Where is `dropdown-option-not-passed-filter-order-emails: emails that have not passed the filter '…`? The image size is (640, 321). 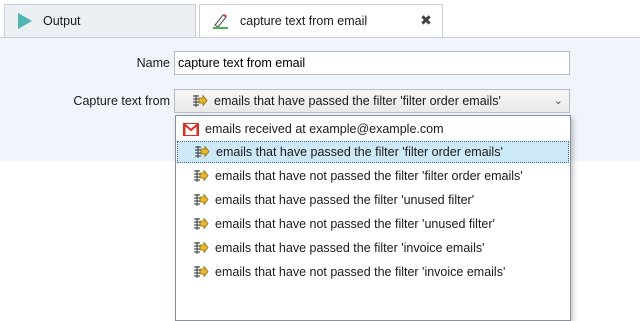 dropdown-option-not-passed-filter-order-emails: emails that have not passed the filter '… is located at coordinates (373, 176).